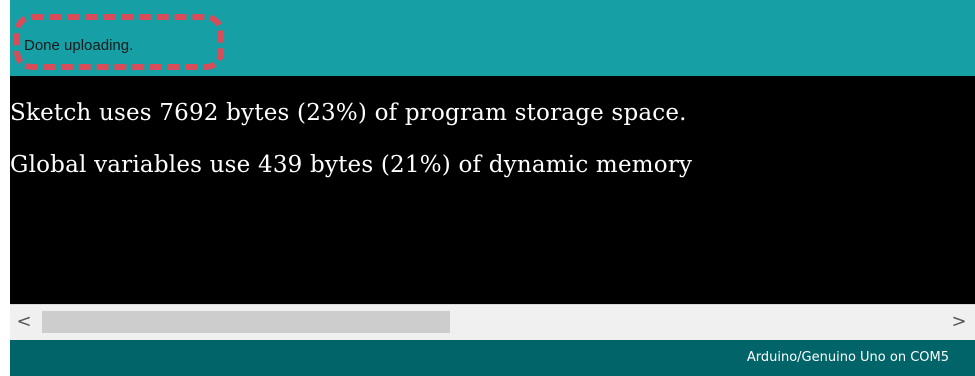 This screenshot has width=975, height=376. What do you see at coordinates (847, 357) in the screenshot?
I see `board-port-label: Arduino/Genuino Uno on COM5` at bounding box center [847, 357].